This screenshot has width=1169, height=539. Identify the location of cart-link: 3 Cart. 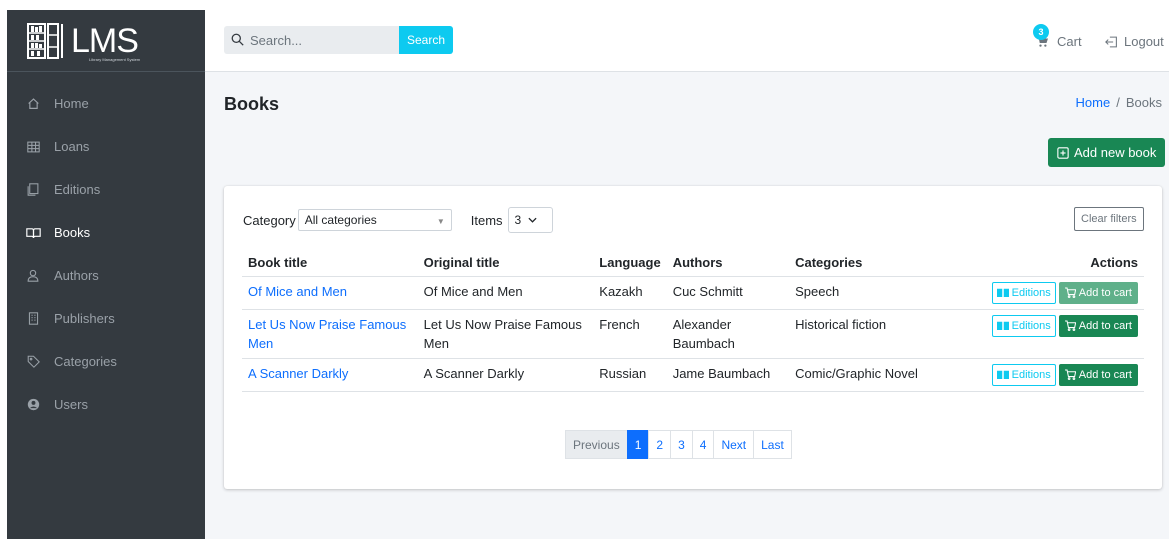
(1057, 36).